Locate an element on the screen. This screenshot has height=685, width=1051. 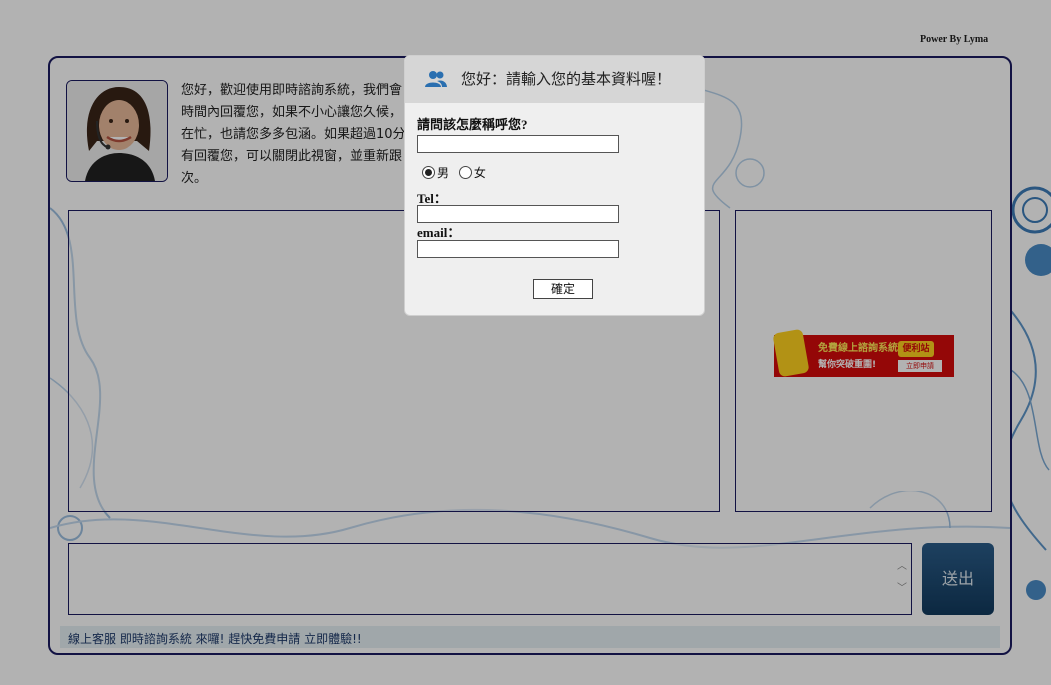
gender-male-label: 男 is located at coordinates (443, 173).